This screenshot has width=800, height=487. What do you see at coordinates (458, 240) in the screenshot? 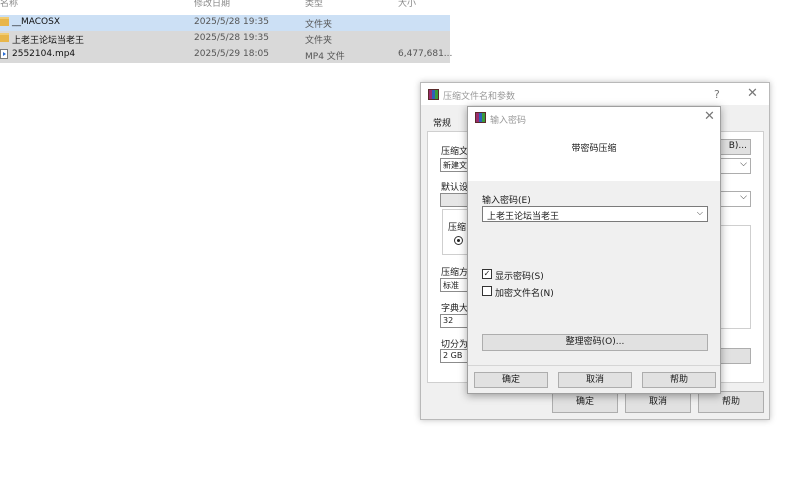
I see `format-radio` at bounding box center [458, 240].